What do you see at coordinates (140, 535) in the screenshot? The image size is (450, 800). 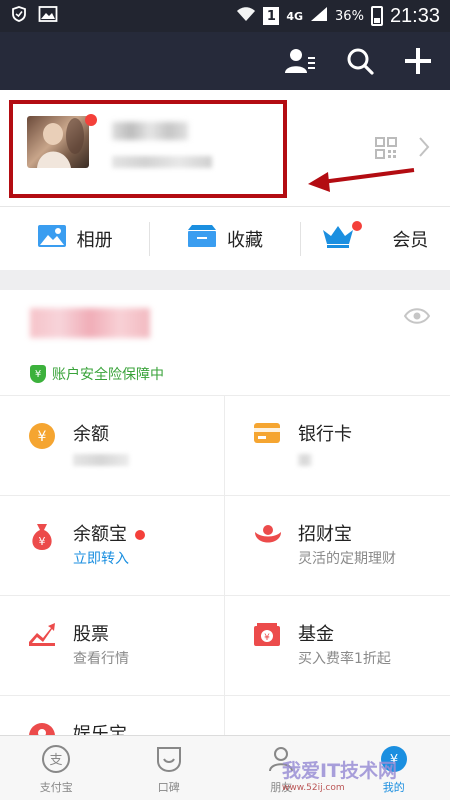 I see `yuebao-notification-dot` at bounding box center [140, 535].